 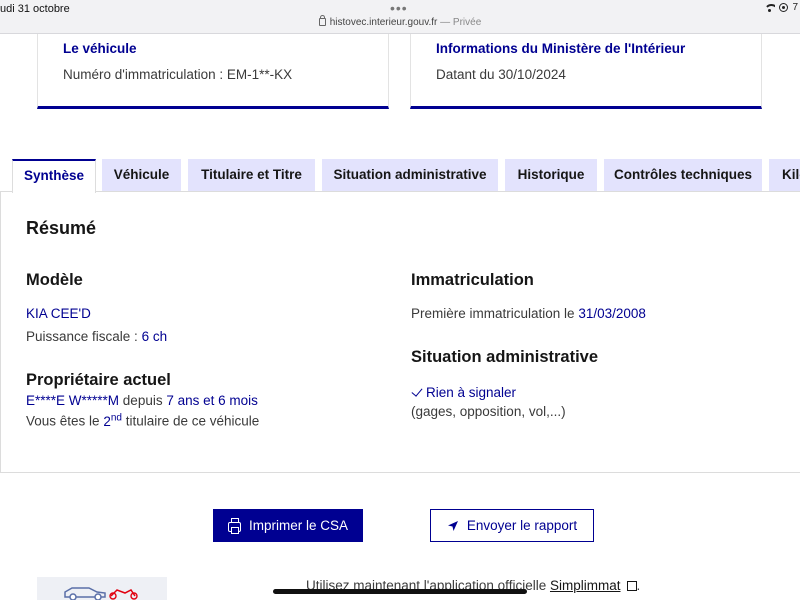 I want to click on owner-line: E****E W*****M depuis 7 ans et 6 mois, so click(x=142, y=400).